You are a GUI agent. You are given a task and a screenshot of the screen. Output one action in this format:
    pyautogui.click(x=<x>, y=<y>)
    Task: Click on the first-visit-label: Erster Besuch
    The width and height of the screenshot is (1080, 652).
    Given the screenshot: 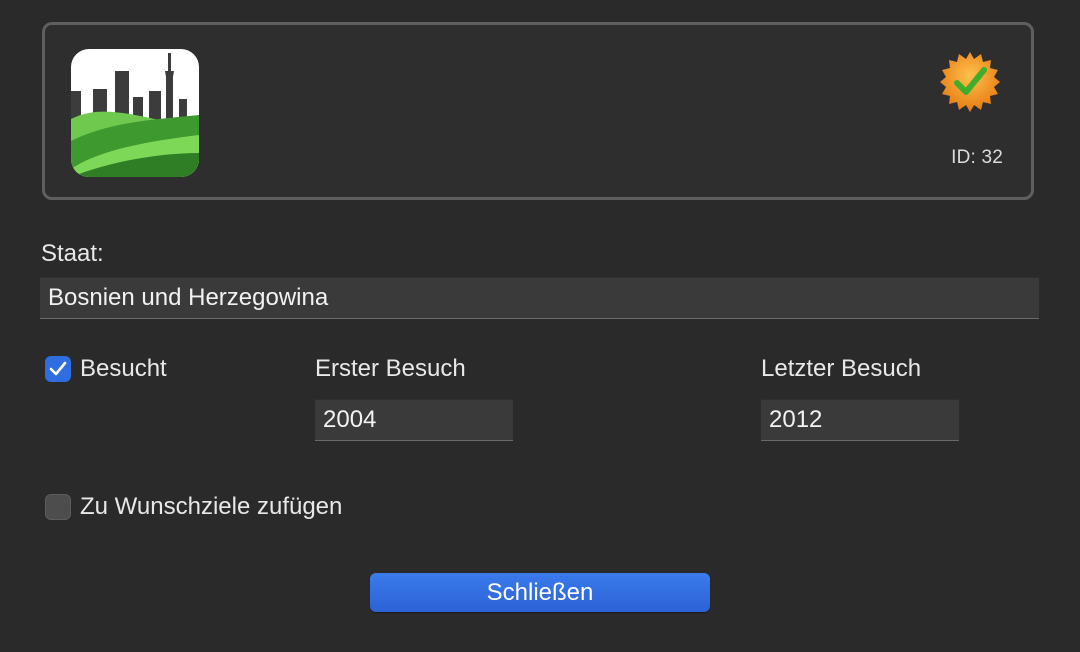 What is the action you would take?
    pyautogui.click(x=390, y=368)
    